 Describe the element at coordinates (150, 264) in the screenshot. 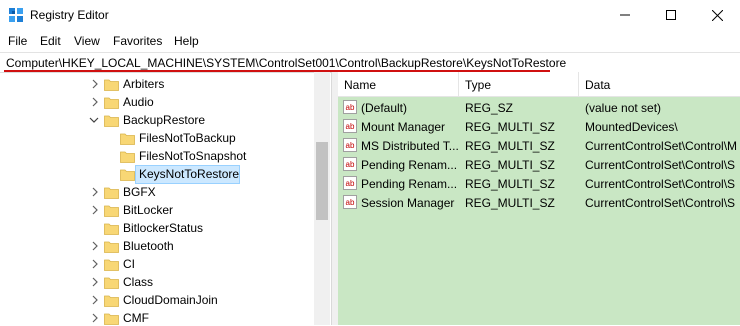

I see `tree-item-ci: CI` at that location.